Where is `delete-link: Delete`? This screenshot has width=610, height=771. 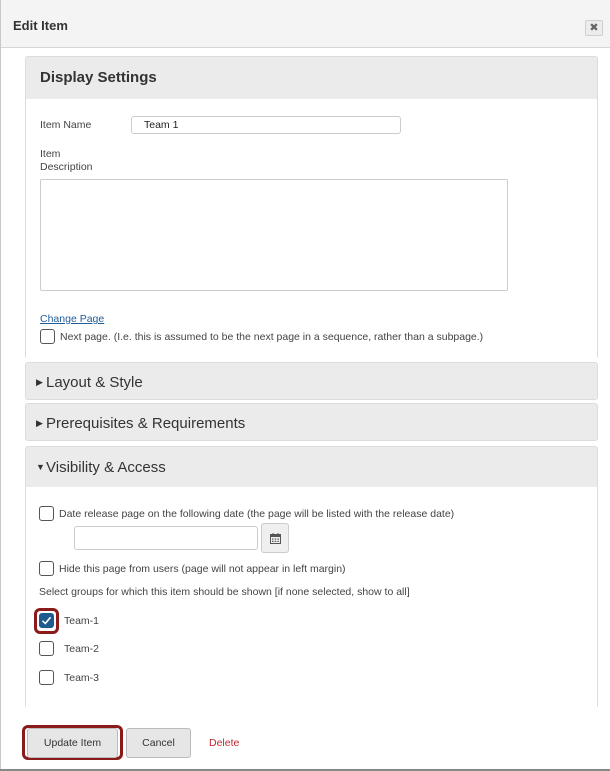 delete-link: Delete is located at coordinates (224, 743).